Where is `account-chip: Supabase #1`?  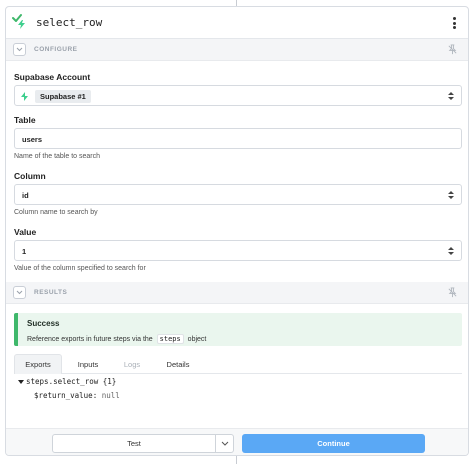
account-chip: Supabase #1 is located at coordinates (63, 96).